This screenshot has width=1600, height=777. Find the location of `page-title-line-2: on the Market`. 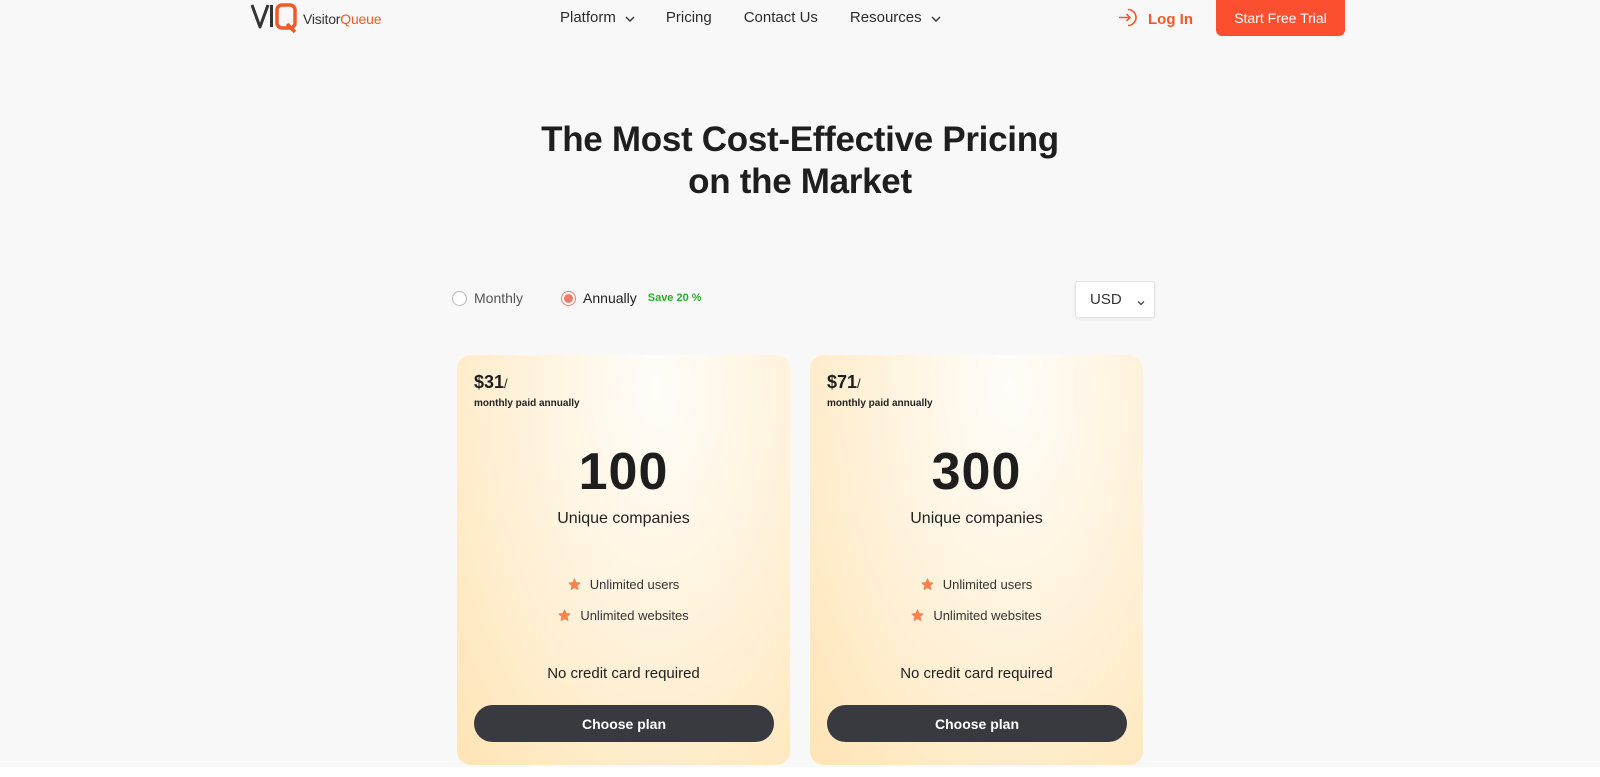

page-title-line-2: on the Market is located at coordinates (800, 181).